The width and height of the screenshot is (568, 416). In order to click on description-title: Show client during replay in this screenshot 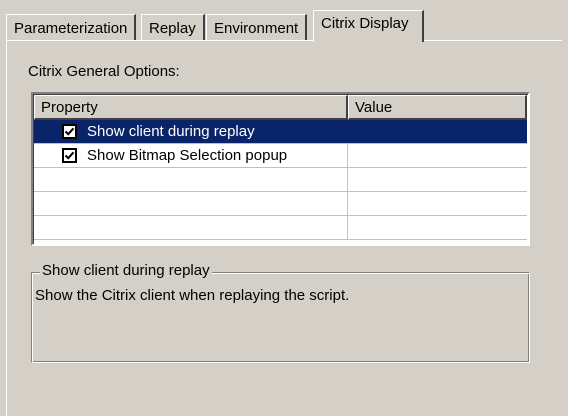, I will do `click(126, 270)`.